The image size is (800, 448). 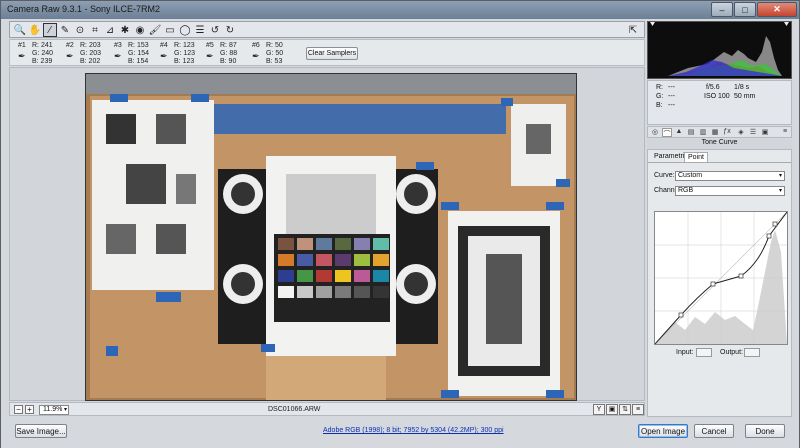 I want to click on divider, so click(x=719, y=162).